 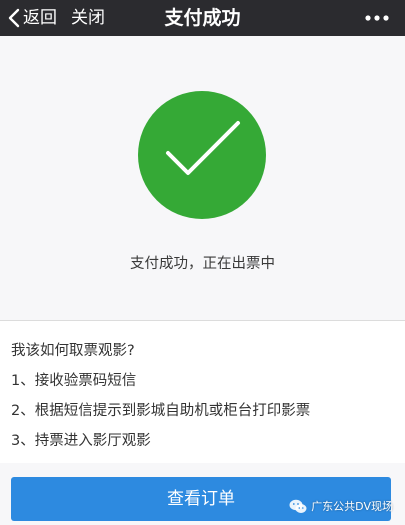 I want to click on more-menu-button, so click(x=377, y=18).